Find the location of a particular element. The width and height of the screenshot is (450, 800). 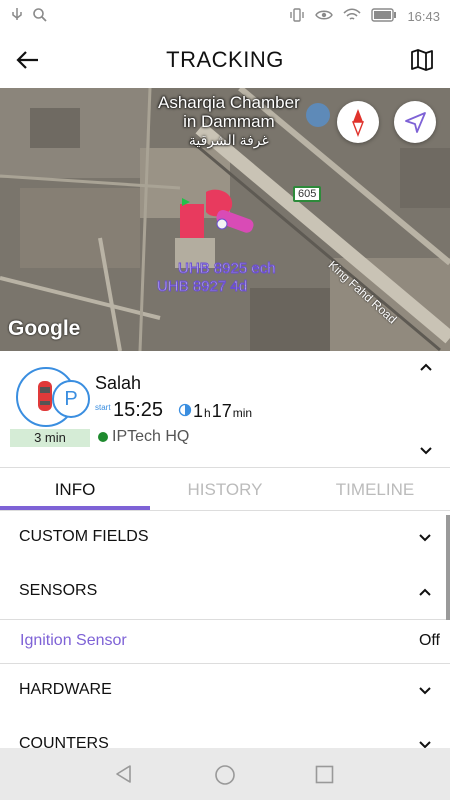

search-icon is located at coordinates (40, 16).